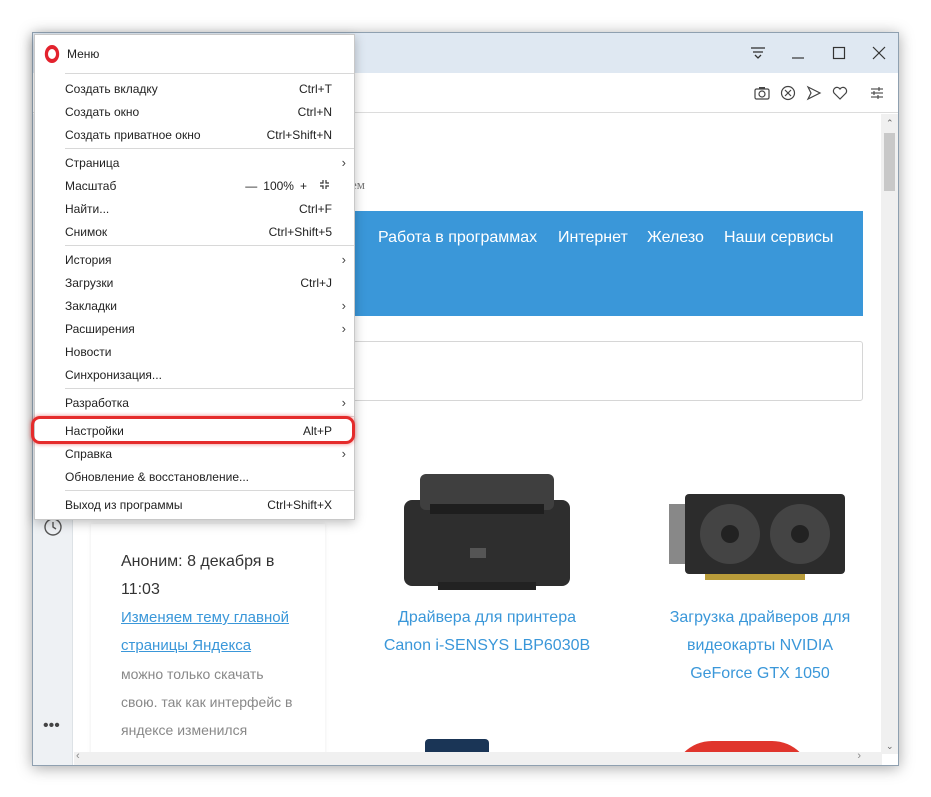 This screenshot has height=797, width=931. What do you see at coordinates (194, 208) in the screenshot?
I see `menu-item-find: Найти... Ctrl+F` at bounding box center [194, 208].